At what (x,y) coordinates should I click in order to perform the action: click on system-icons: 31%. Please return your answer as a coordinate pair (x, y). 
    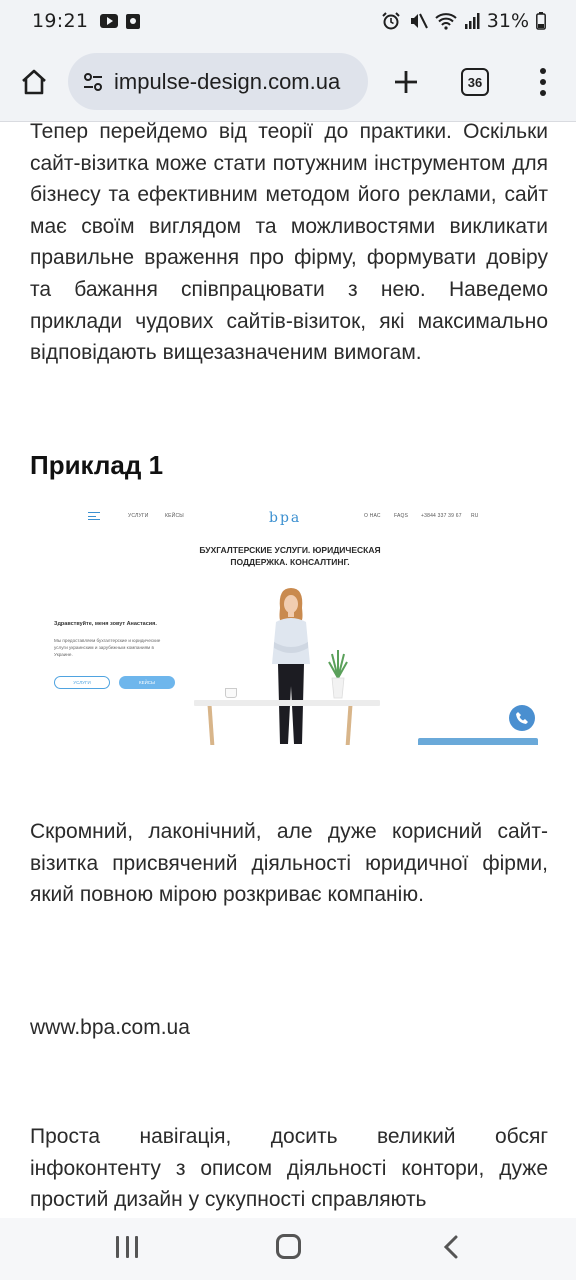
    Looking at the image, I should click on (463, 21).